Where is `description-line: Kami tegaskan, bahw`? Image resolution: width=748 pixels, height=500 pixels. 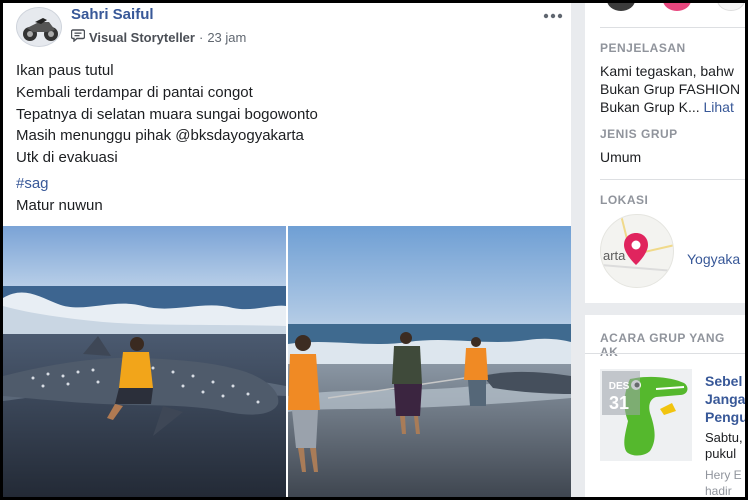
description-line: Kami tegaskan, bahw is located at coordinates (667, 71).